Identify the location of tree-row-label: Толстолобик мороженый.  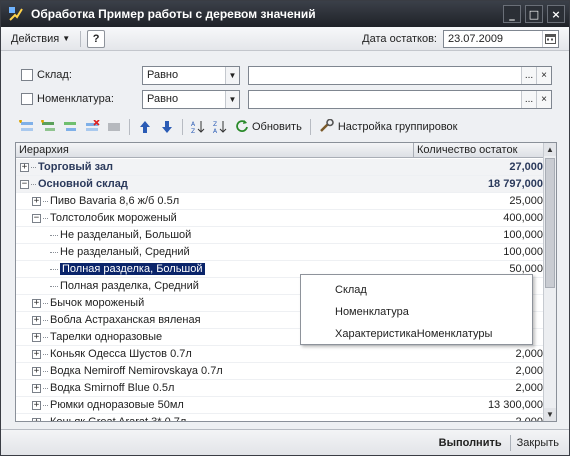
(113, 218).